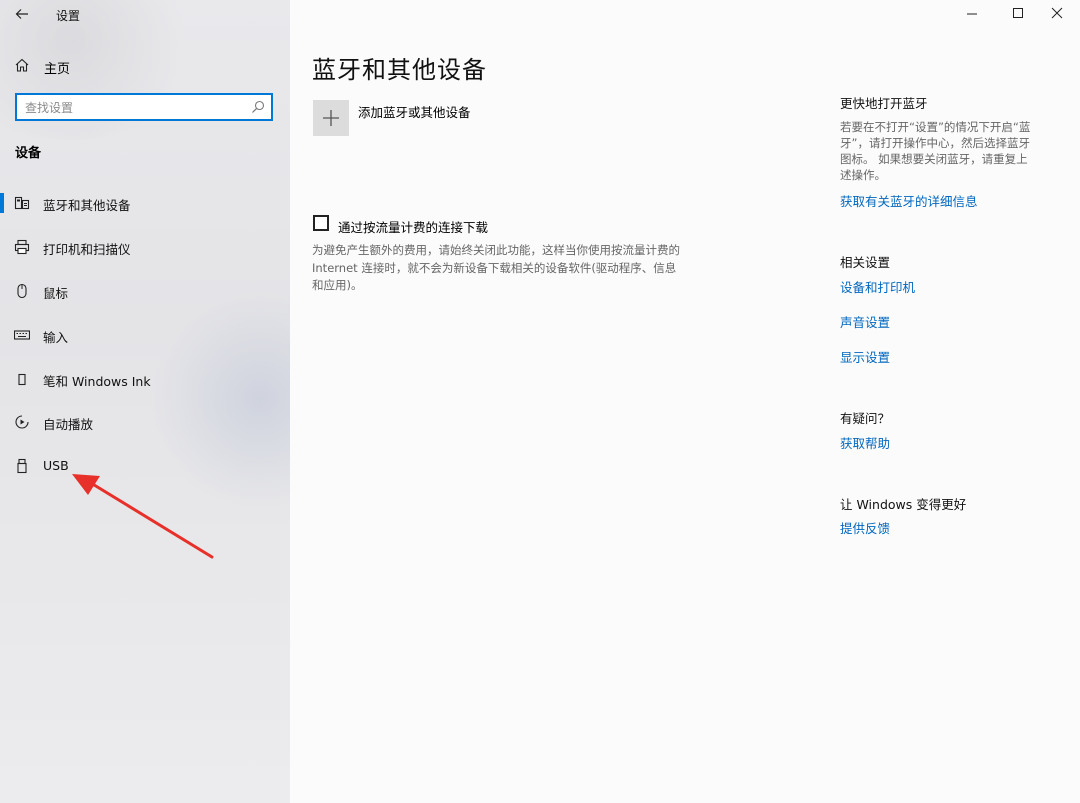  I want to click on sidebar-item-bluetooth: 蓝牙和其他设备, so click(145, 203).